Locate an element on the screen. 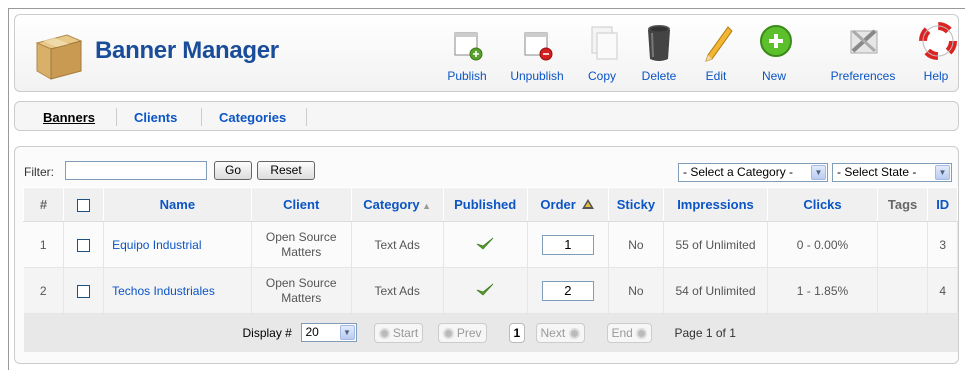 The width and height of the screenshot is (973, 376). help-button: Help is located at coordinates (937, 56).